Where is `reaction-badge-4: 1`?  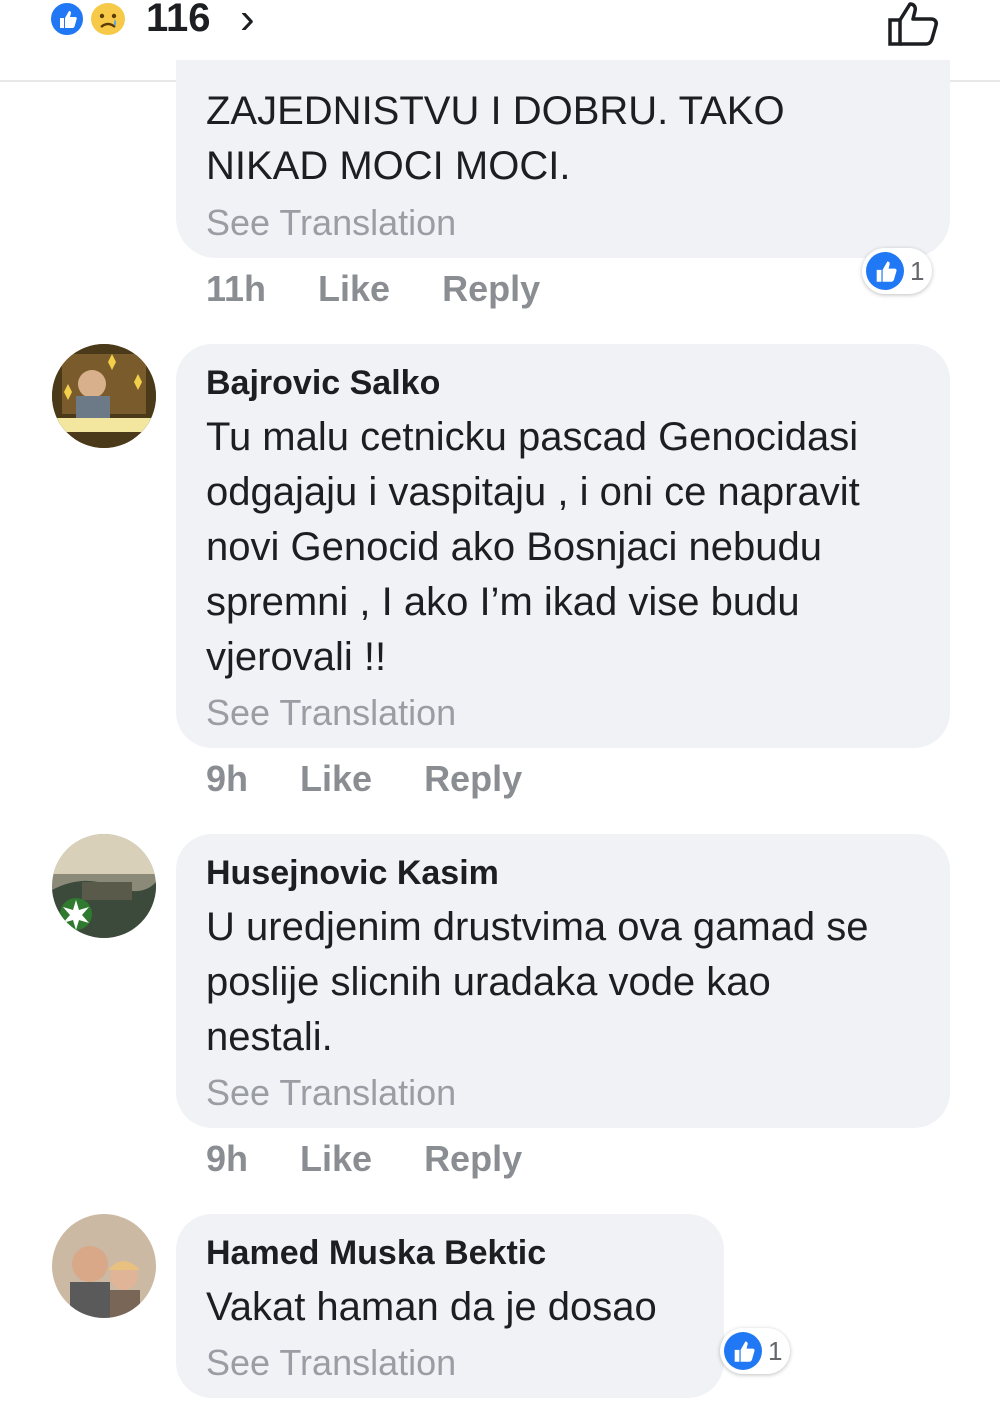
reaction-badge-4: 1 is located at coordinates (755, 1351).